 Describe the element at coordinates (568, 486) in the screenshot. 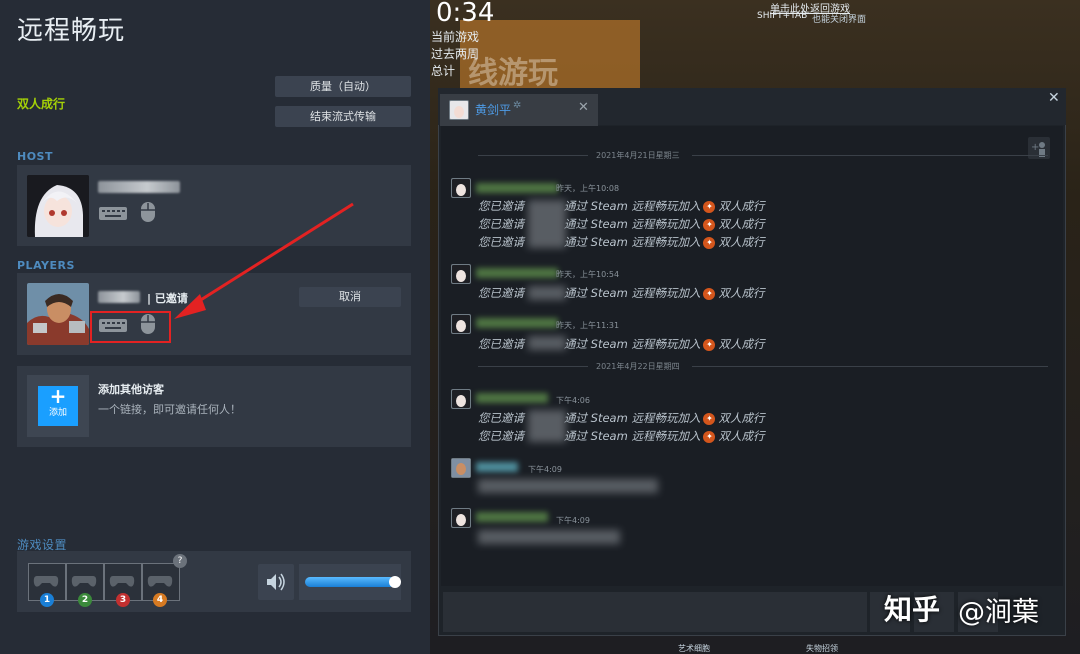

I see `blurred-message` at that location.